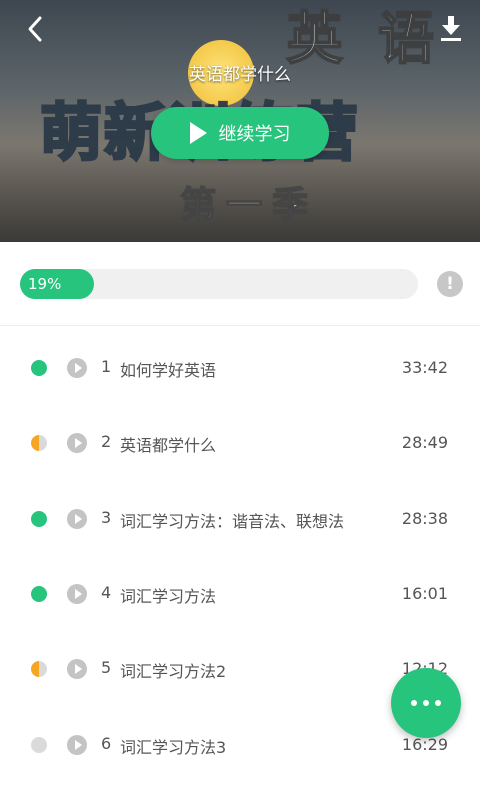 The height and width of the screenshot is (800, 480). Describe the element at coordinates (106, 743) in the screenshot. I see `lesson-number: 6` at that location.